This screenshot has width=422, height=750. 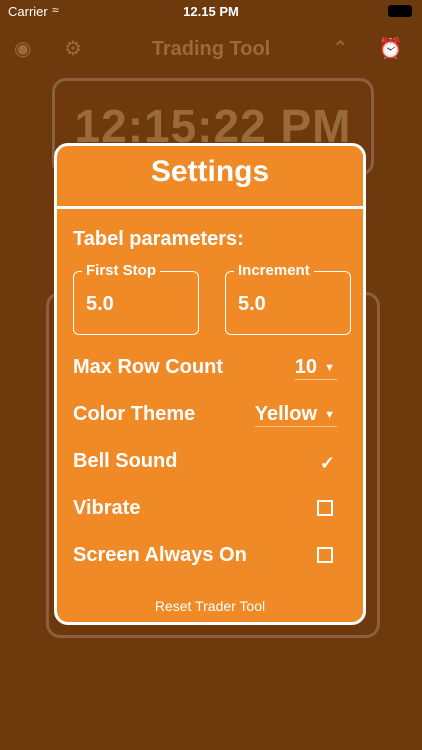 What do you see at coordinates (252, 304) in the screenshot?
I see `increment-value: 5.0` at bounding box center [252, 304].